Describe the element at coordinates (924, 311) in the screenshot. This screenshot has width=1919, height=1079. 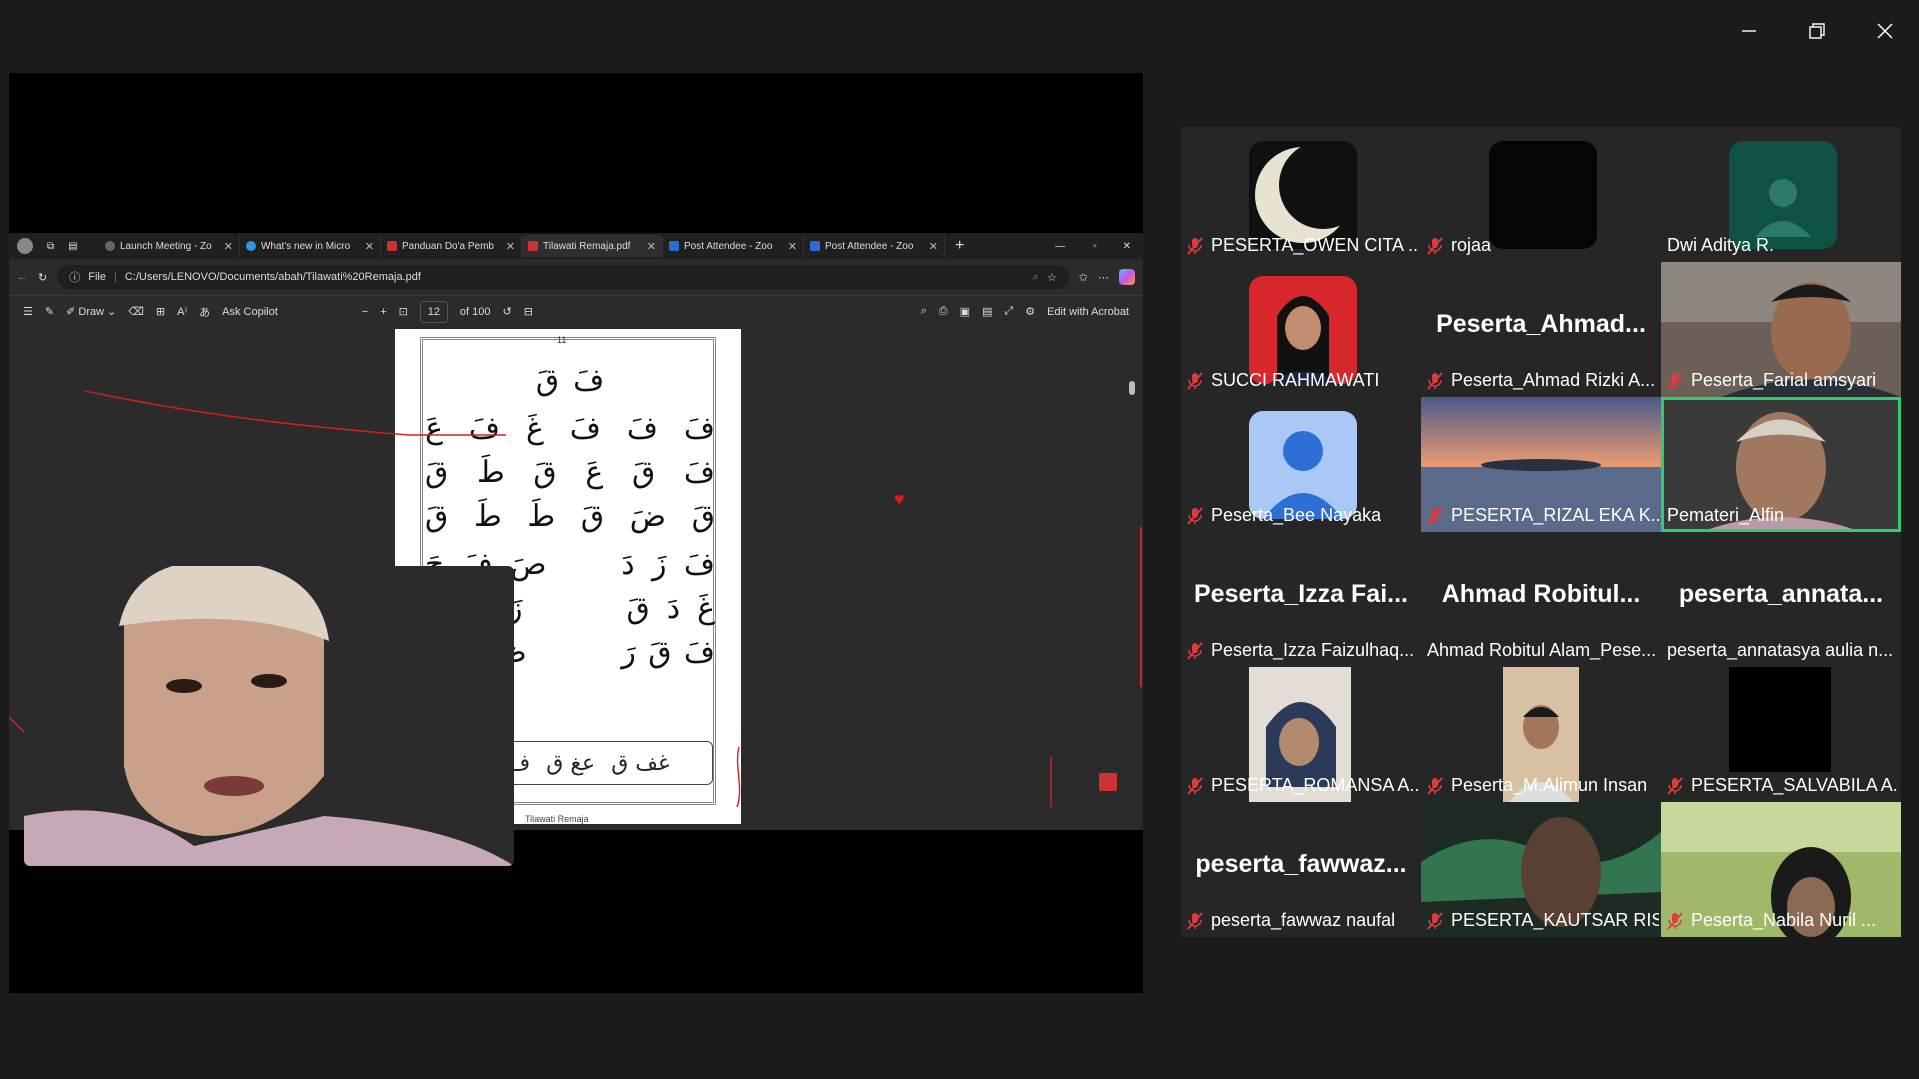
I see `search-icon: ⌕` at that location.